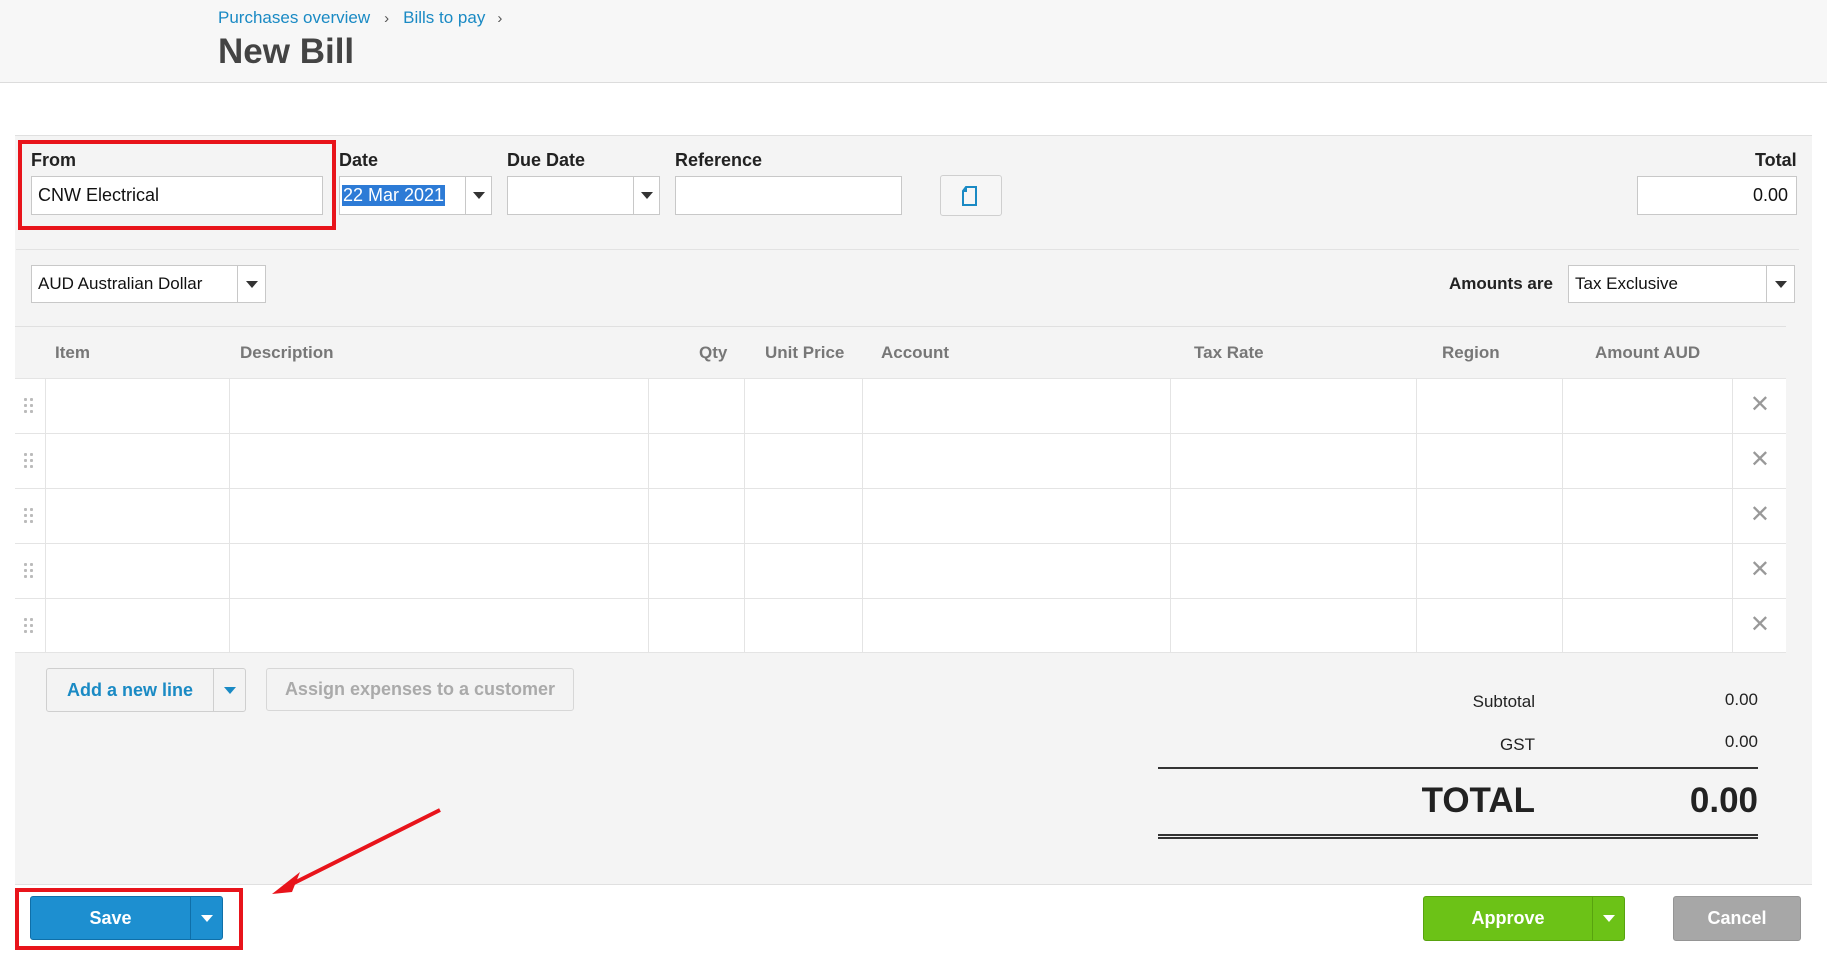 The width and height of the screenshot is (1827, 970). Describe the element at coordinates (915, 352) in the screenshot. I see `header-account: Account` at that location.